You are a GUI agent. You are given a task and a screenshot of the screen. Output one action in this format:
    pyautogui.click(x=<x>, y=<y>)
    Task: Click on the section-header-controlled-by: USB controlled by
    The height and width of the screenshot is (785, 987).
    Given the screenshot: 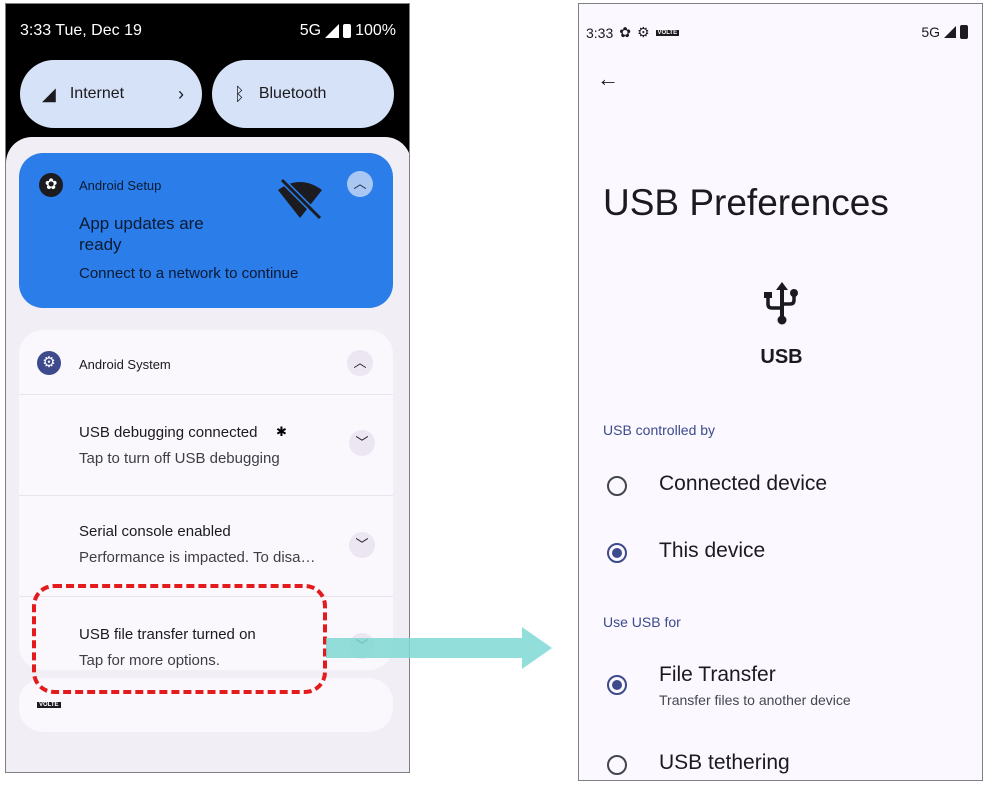 What is the action you would take?
    pyautogui.click(x=659, y=430)
    